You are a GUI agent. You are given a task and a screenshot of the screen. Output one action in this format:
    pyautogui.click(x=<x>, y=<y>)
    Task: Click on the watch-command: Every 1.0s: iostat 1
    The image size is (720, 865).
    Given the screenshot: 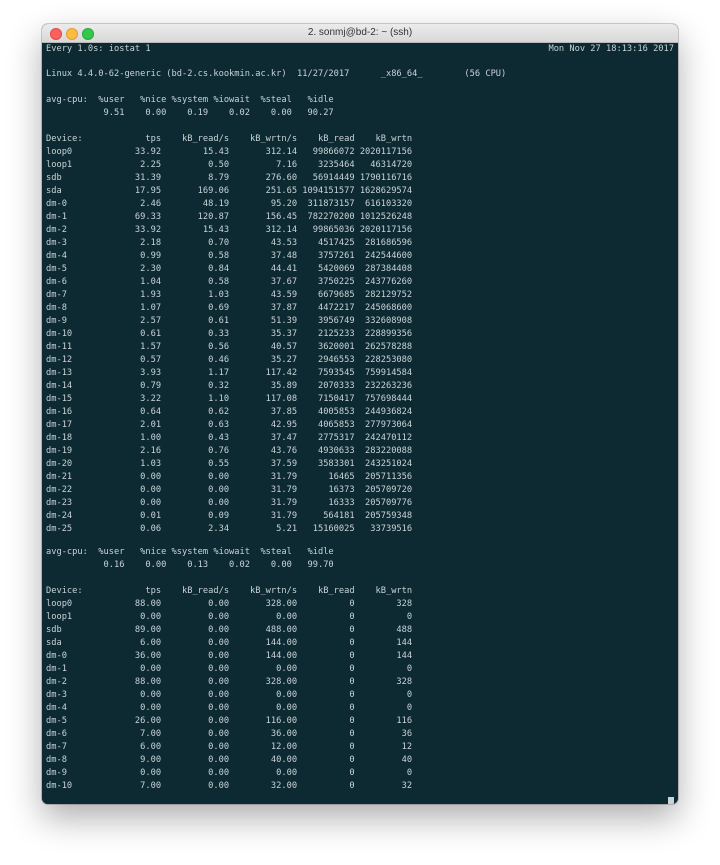 What is the action you would take?
    pyautogui.click(x=98, y=49)
    